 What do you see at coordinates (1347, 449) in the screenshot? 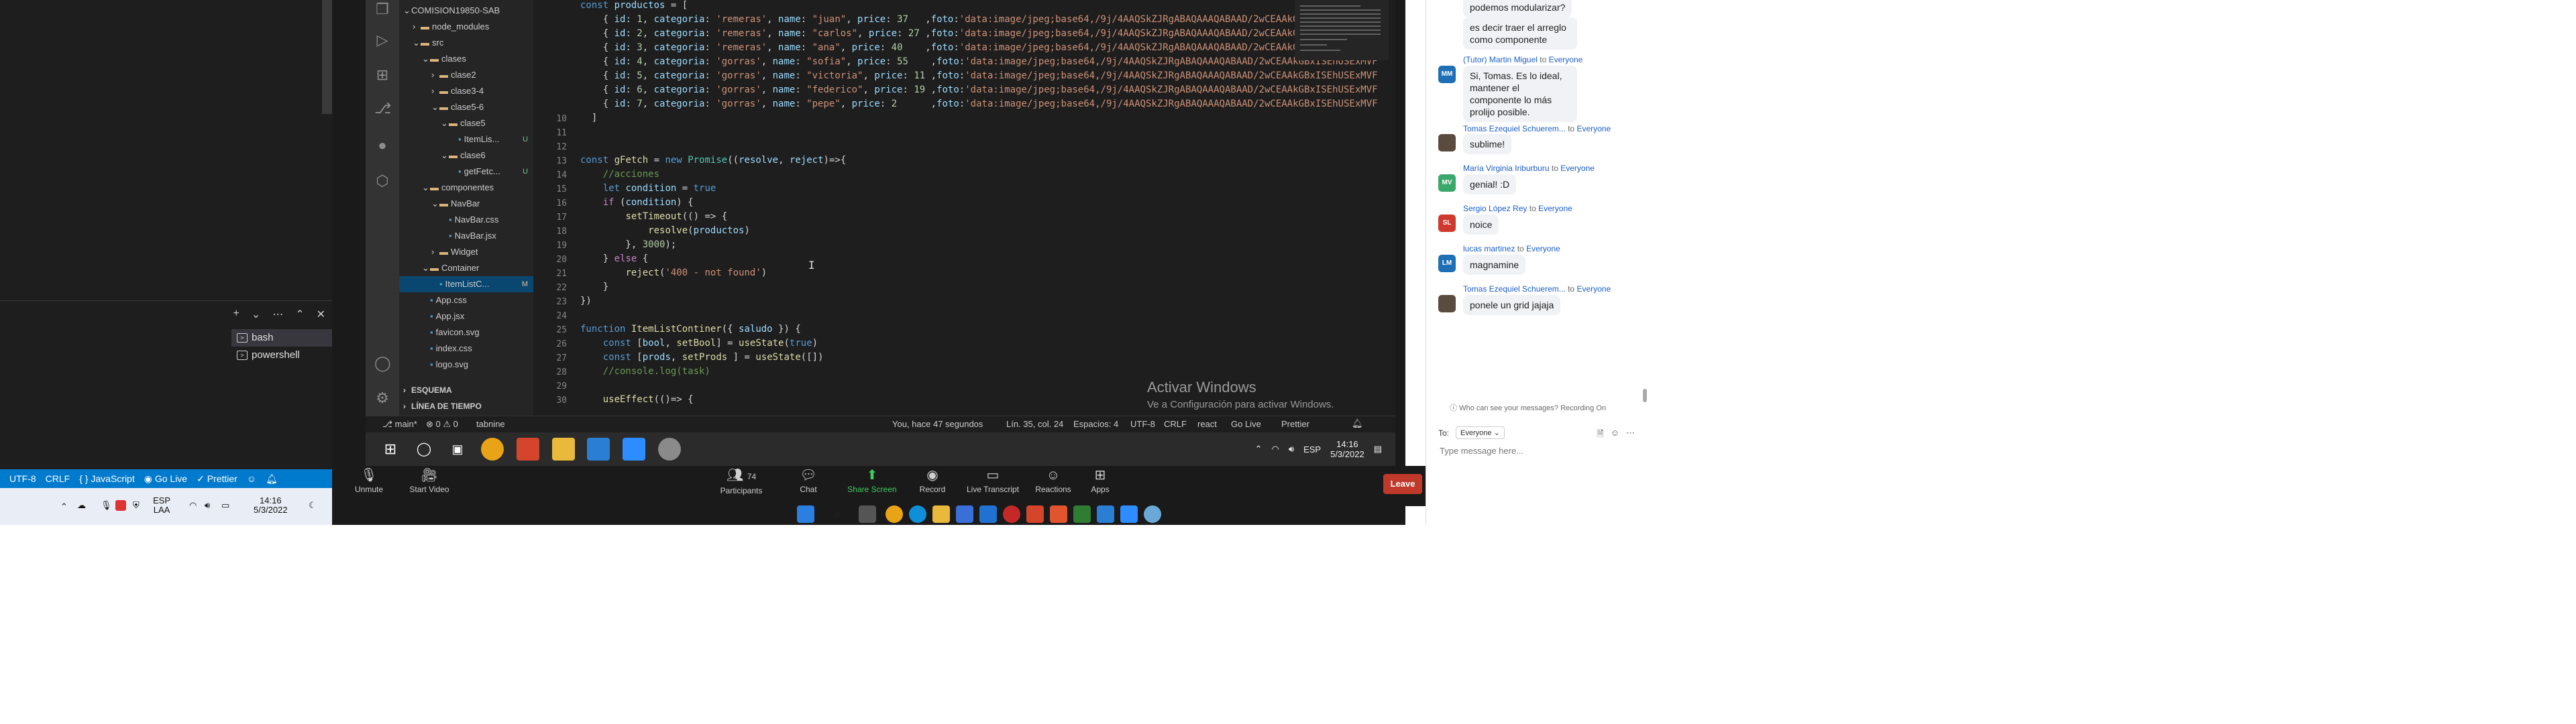
I see `remote-clock: 14:16 5/3/2022` at bounding box center [1347, 449].